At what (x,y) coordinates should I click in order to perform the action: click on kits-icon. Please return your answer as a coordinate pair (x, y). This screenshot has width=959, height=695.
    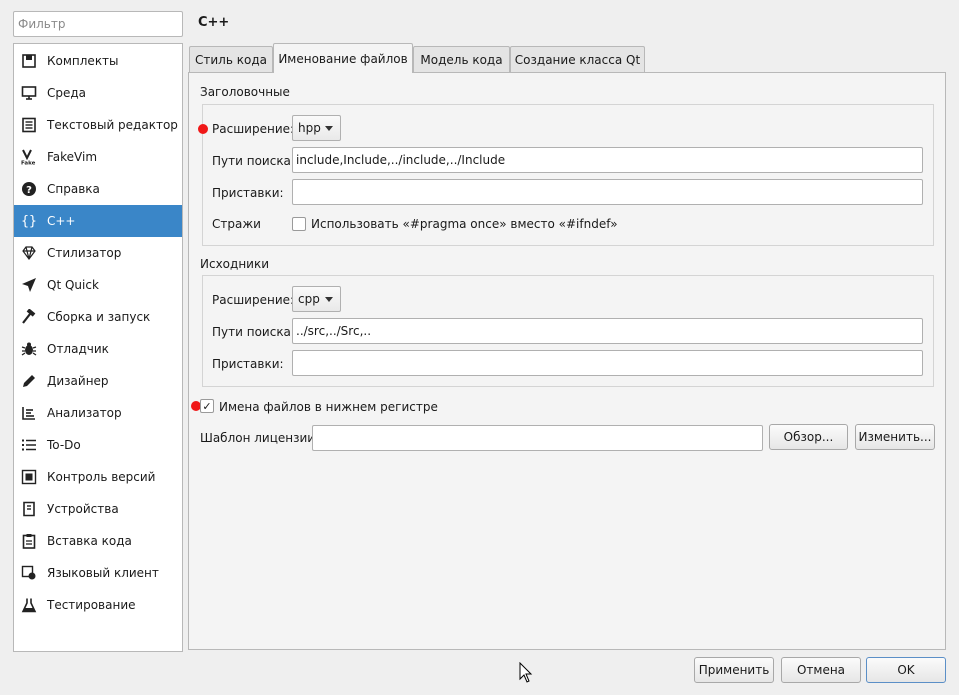
    Looking at the image, I should click on (29, 61).